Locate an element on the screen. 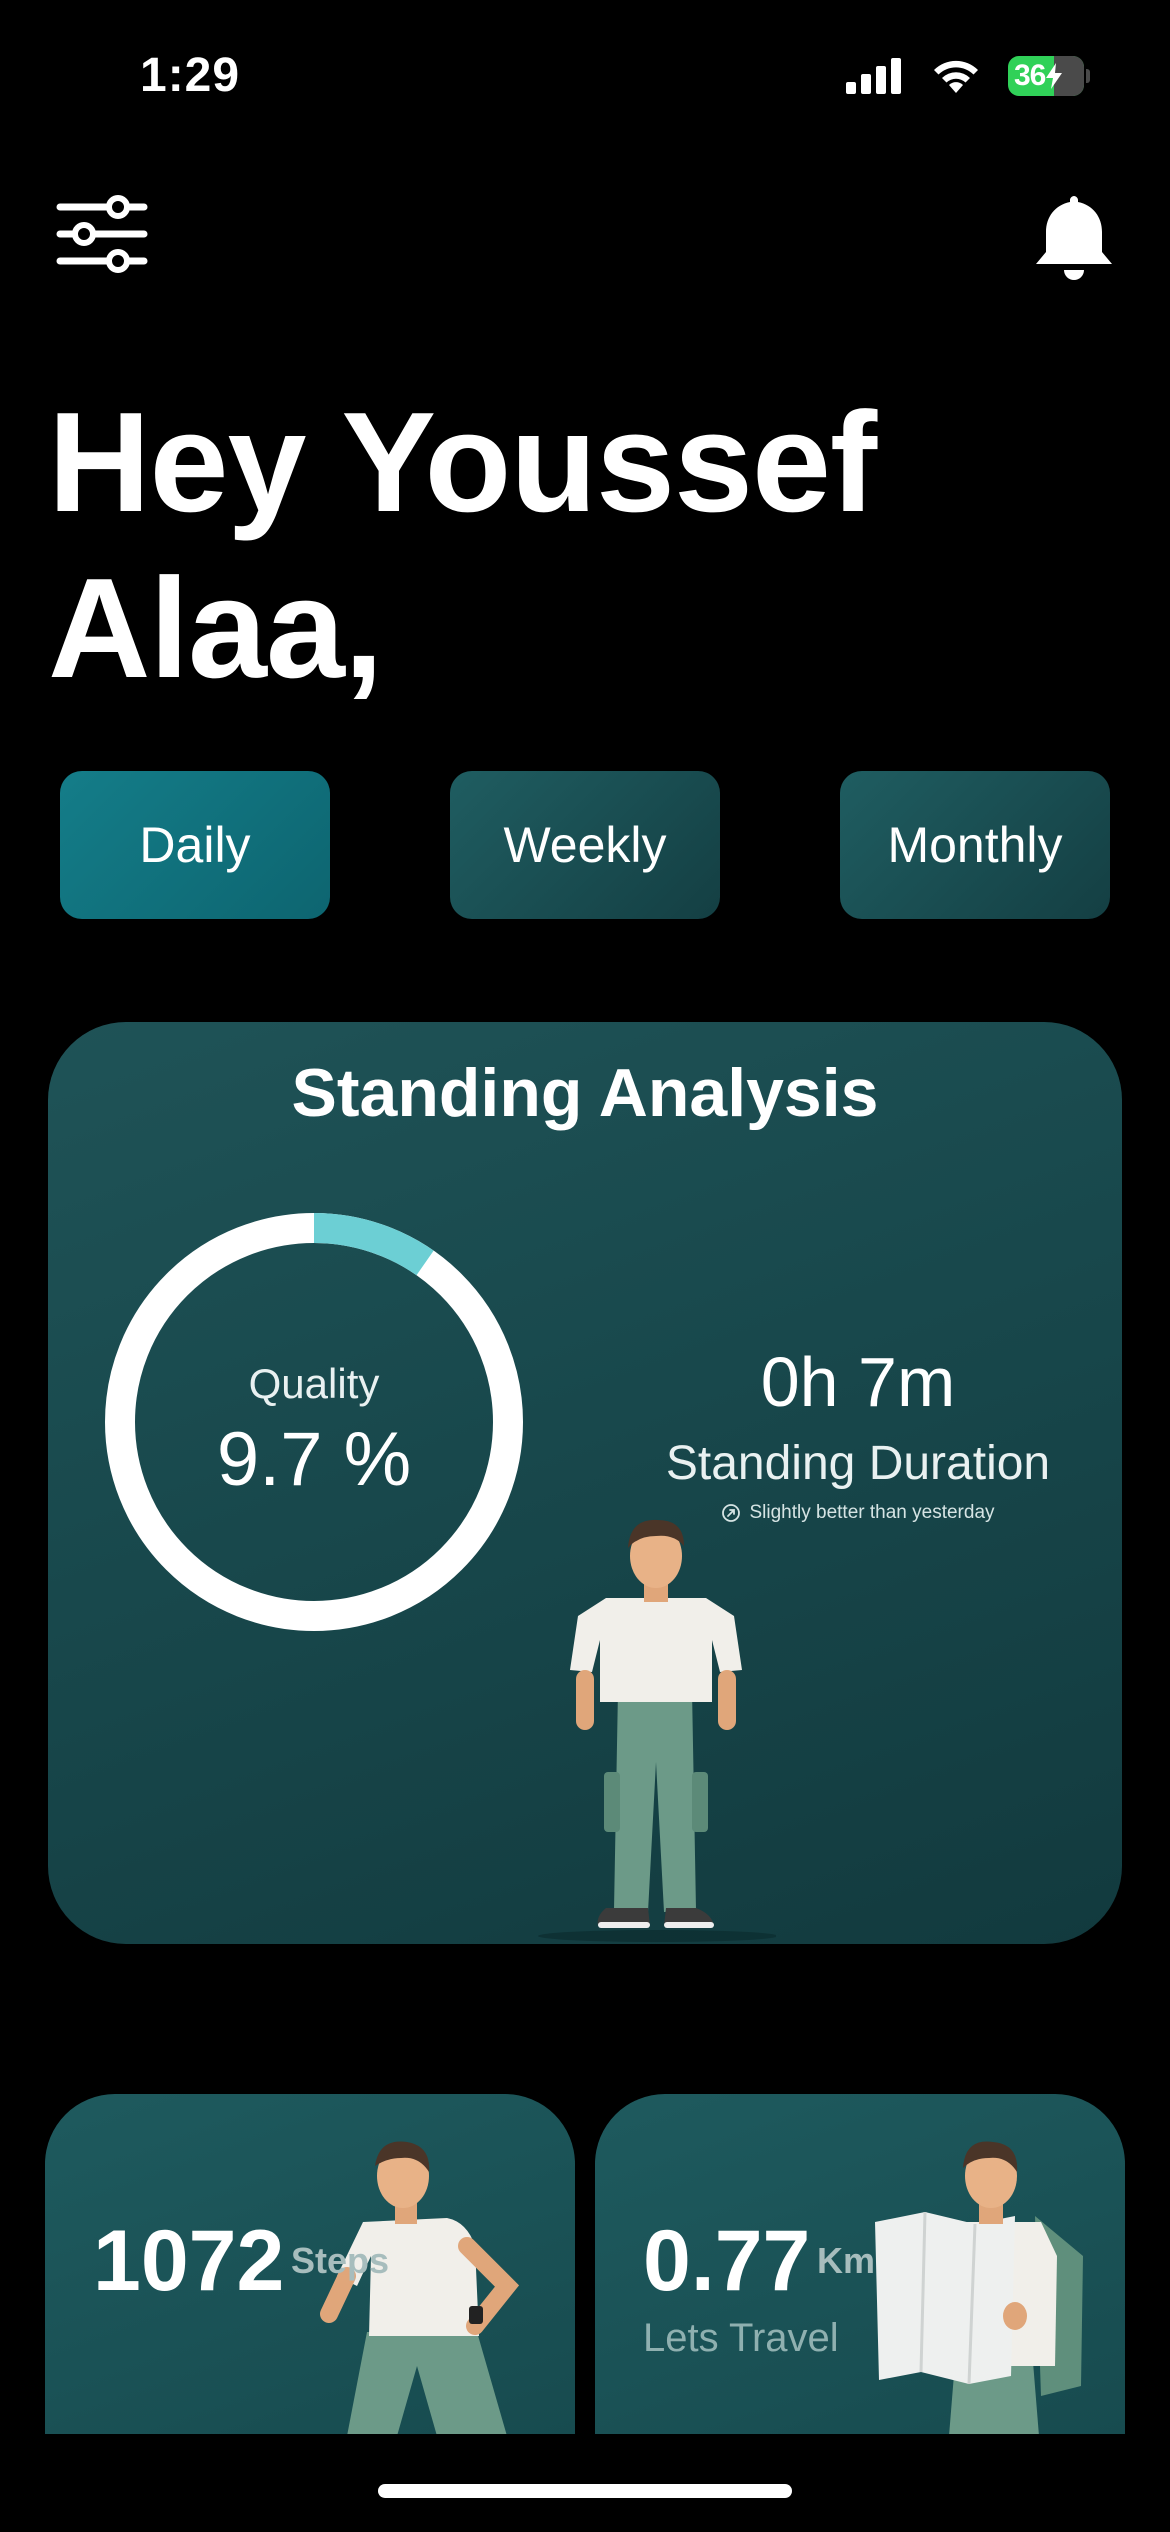 The height and width of the screenshot is (2532, 1170). filter-sliders-button is located at coordinates (102, 236).